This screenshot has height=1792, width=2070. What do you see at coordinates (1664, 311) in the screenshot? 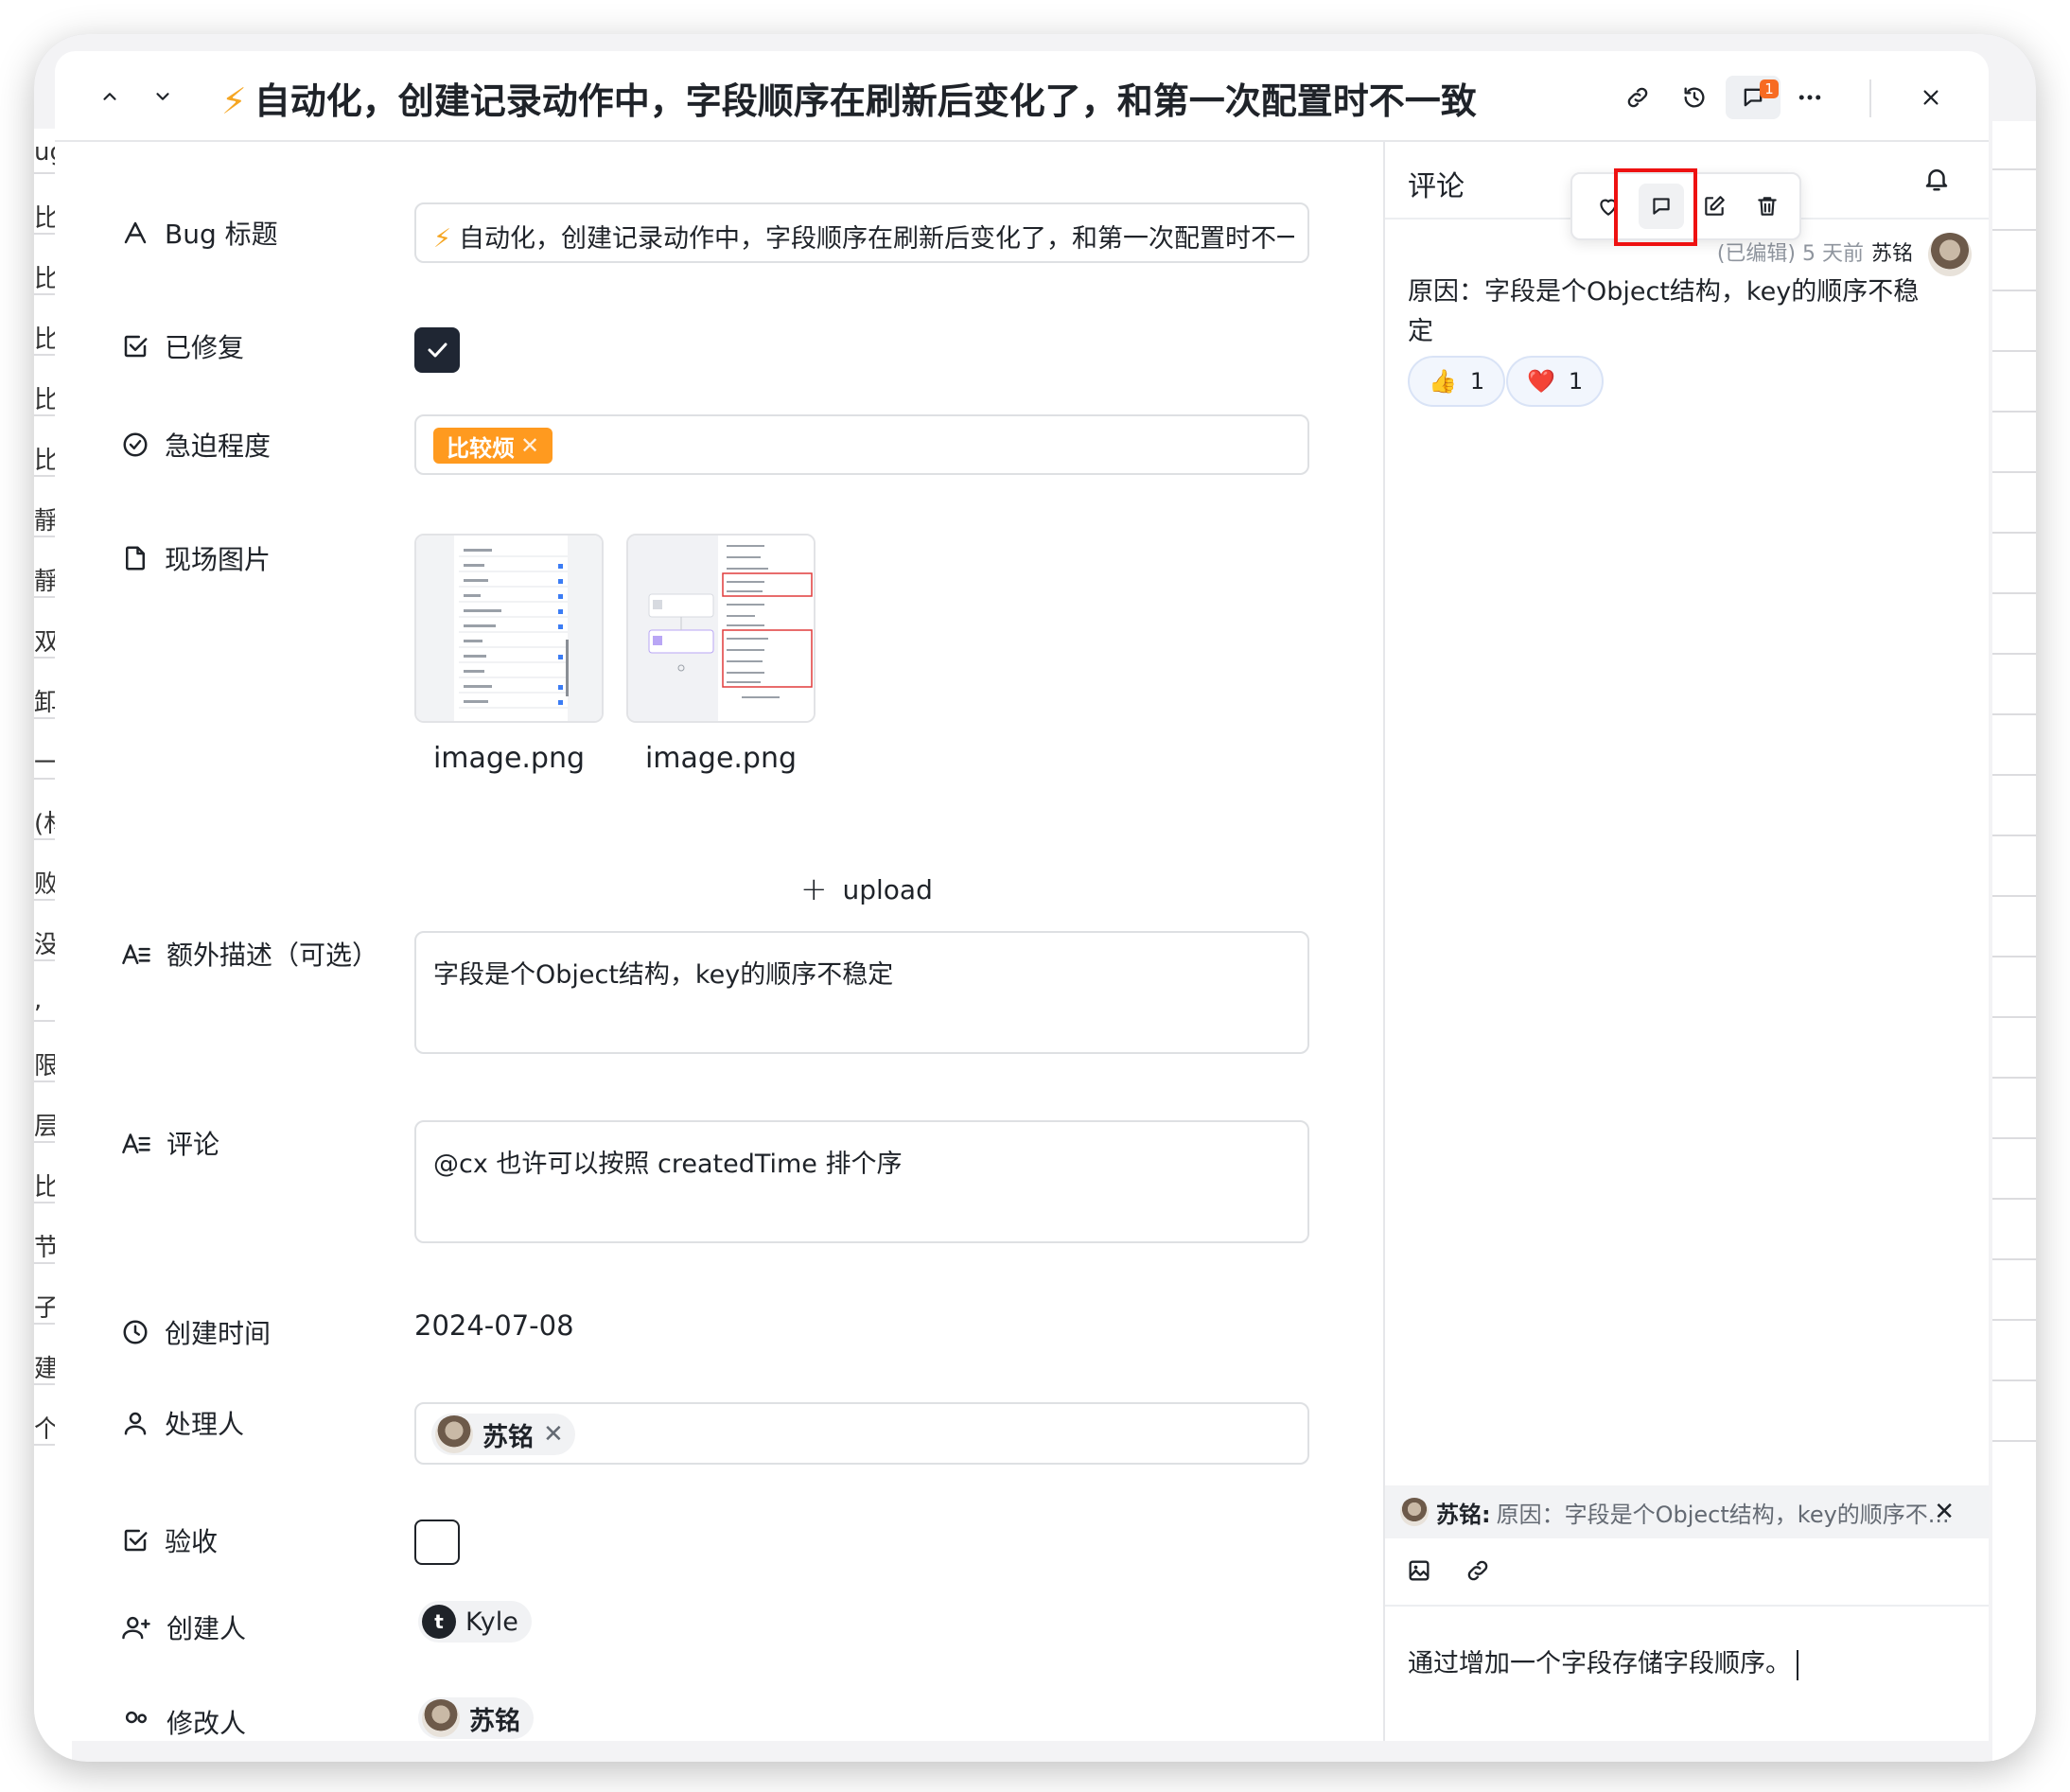
I see `comment-body: 原因：字段是个Object结构，key的顺序不稳定` at bounding box center [1664, 311].